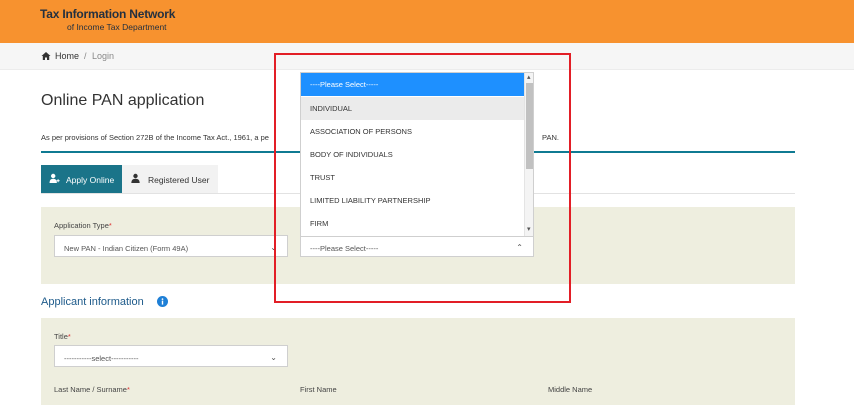 The height and width of the screenshot is (405, 854). Describe the element at coordinates (126, 248) in the screenshot. I see `application-type-value: New PAN - Indian Citizen (Form 49A)` at that location.